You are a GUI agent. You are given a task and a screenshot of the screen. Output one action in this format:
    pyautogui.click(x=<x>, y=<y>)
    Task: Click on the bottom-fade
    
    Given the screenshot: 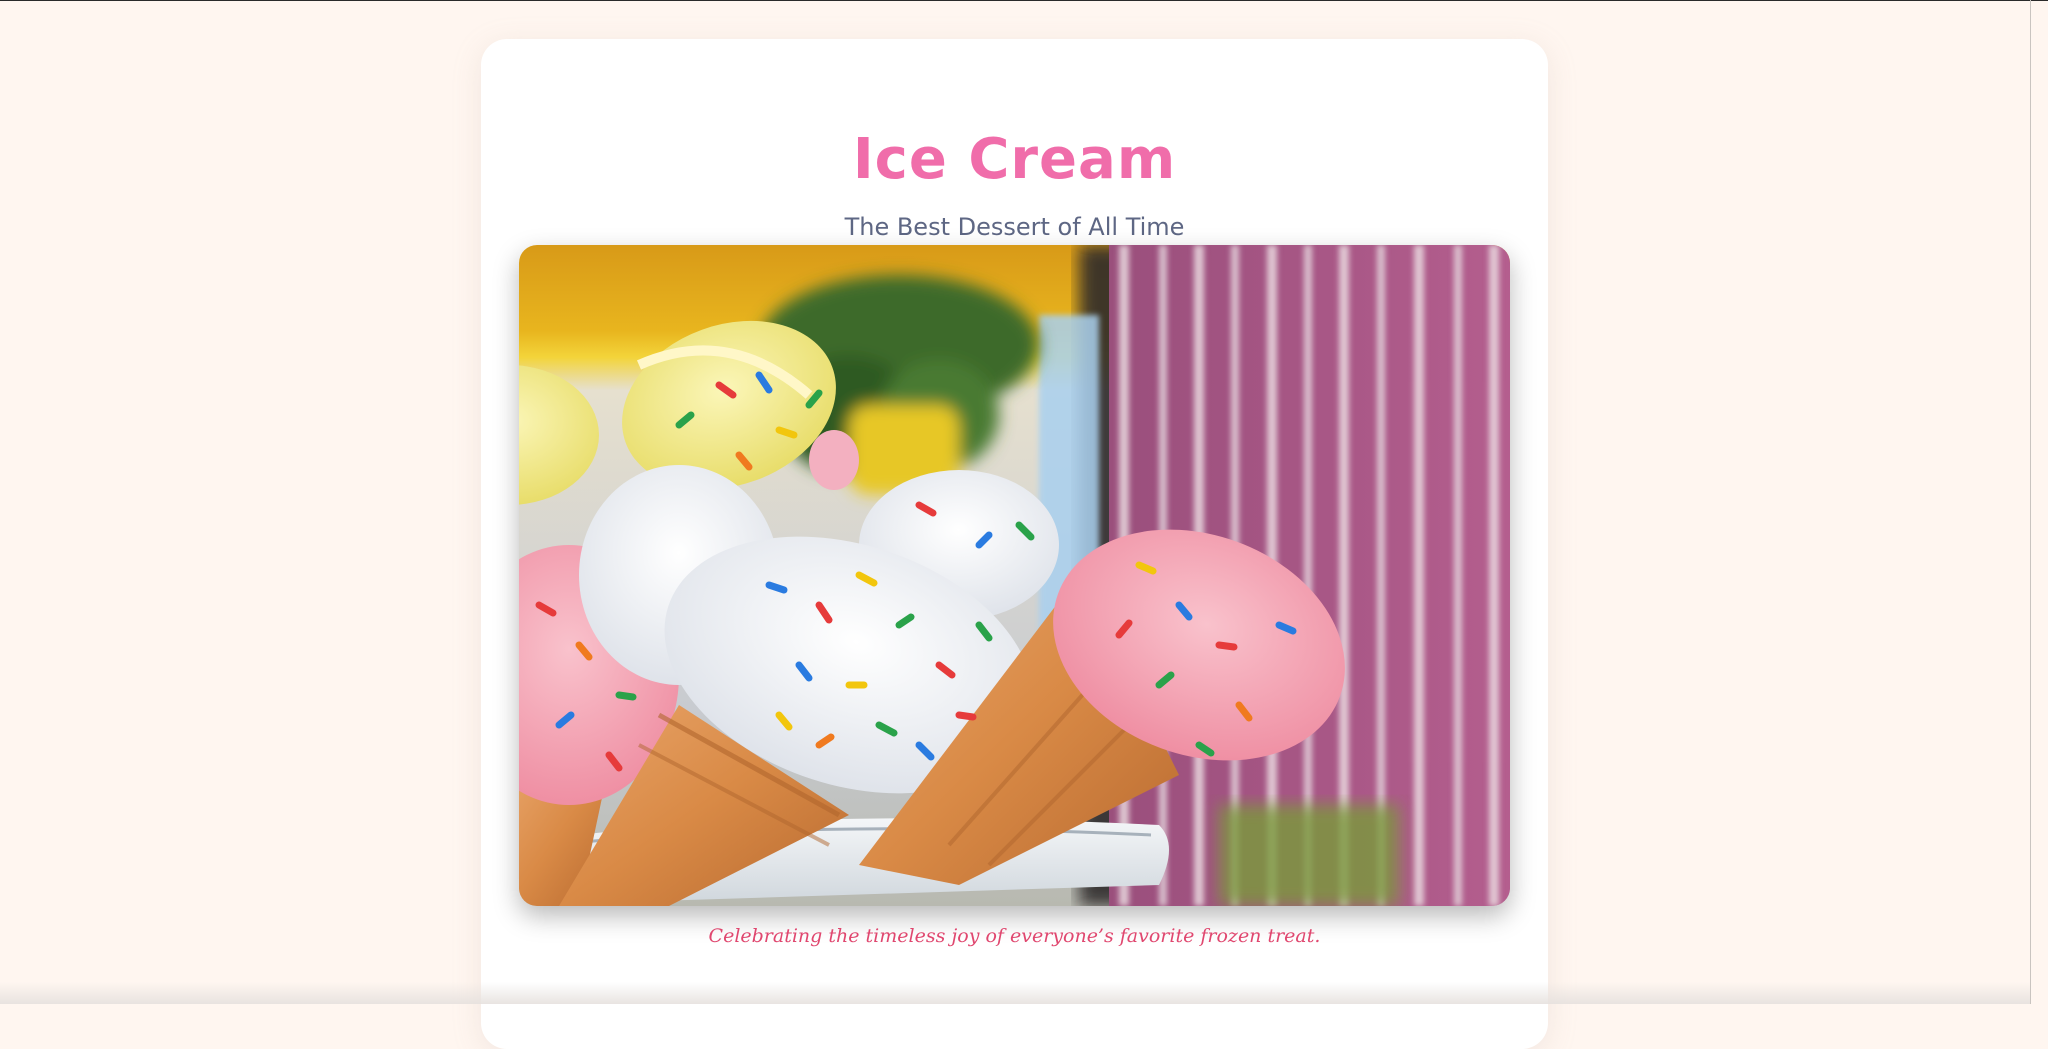 What is the action you would take?
    pyautogui.click(x=1015, y=993)
    